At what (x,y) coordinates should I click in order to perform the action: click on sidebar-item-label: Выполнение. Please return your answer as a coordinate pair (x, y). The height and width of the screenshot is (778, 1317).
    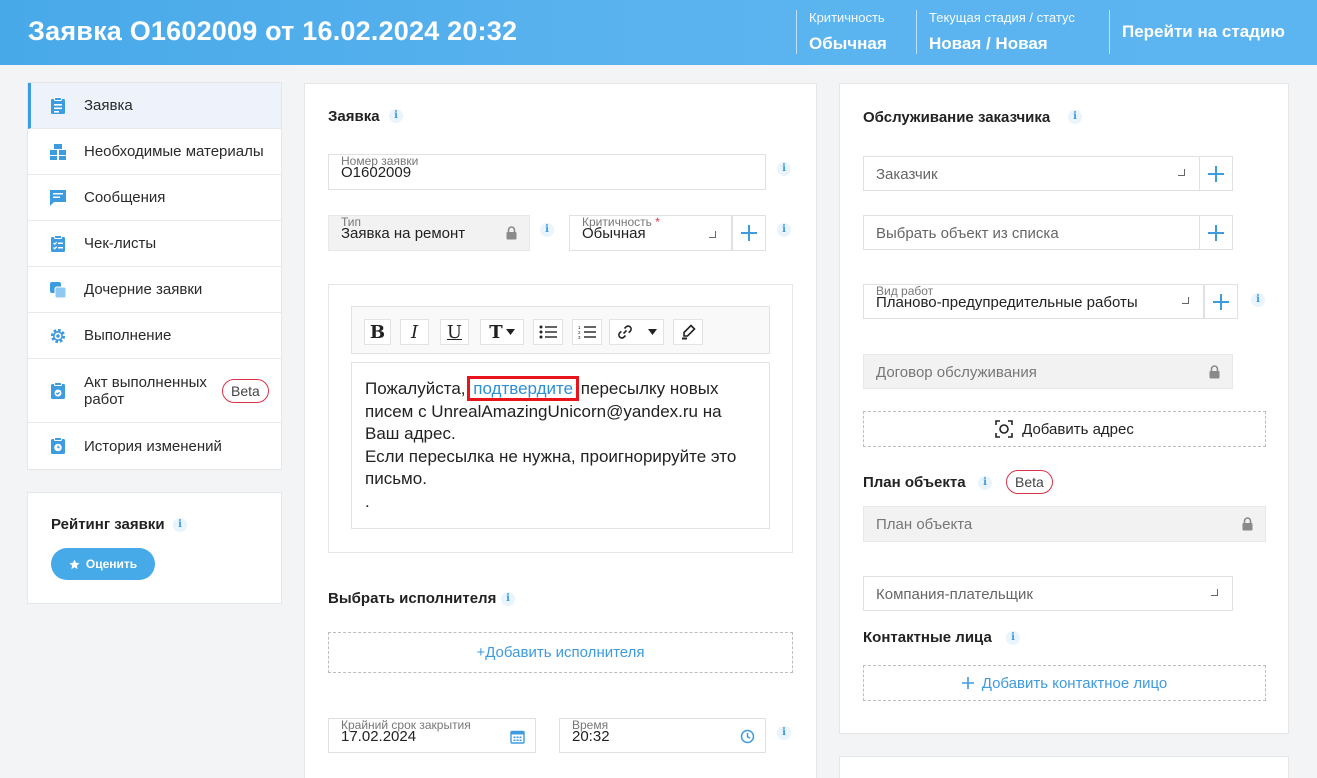
    Looking at the image, I should click on (128, 335).